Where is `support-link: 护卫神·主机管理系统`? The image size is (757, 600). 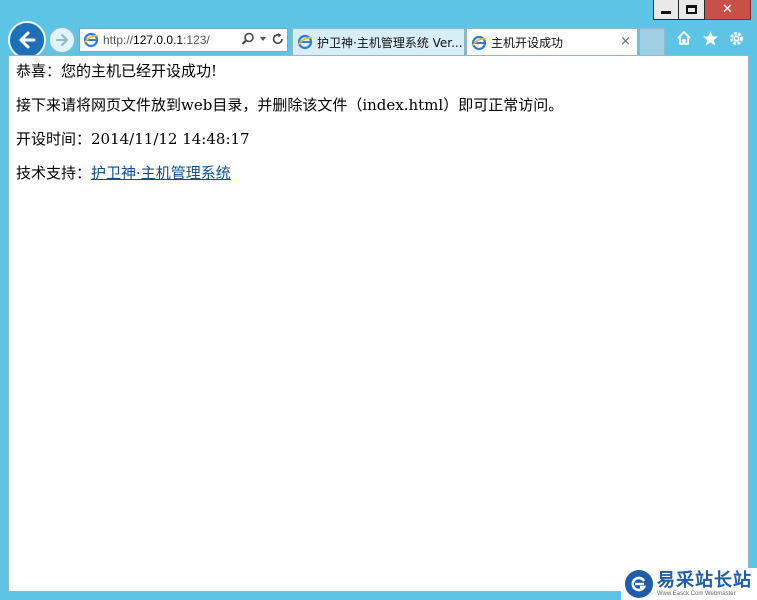
support-link: 护卫神·主机管理系统 is located at coordinates (161, 173).